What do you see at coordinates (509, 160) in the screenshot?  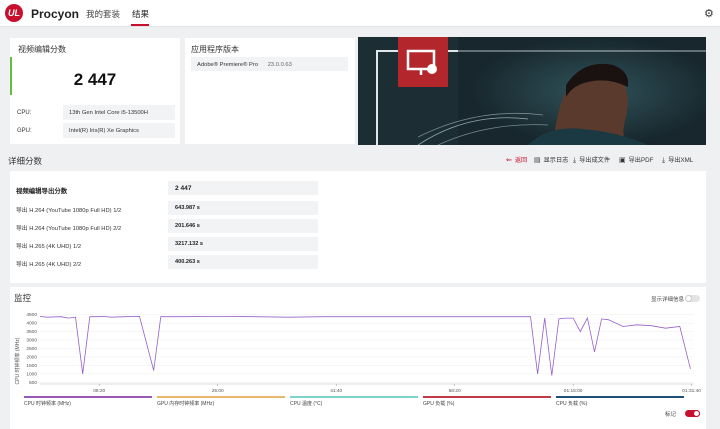 I see `back-arrow-icon: ⇐` at bounding box center [509, 160].